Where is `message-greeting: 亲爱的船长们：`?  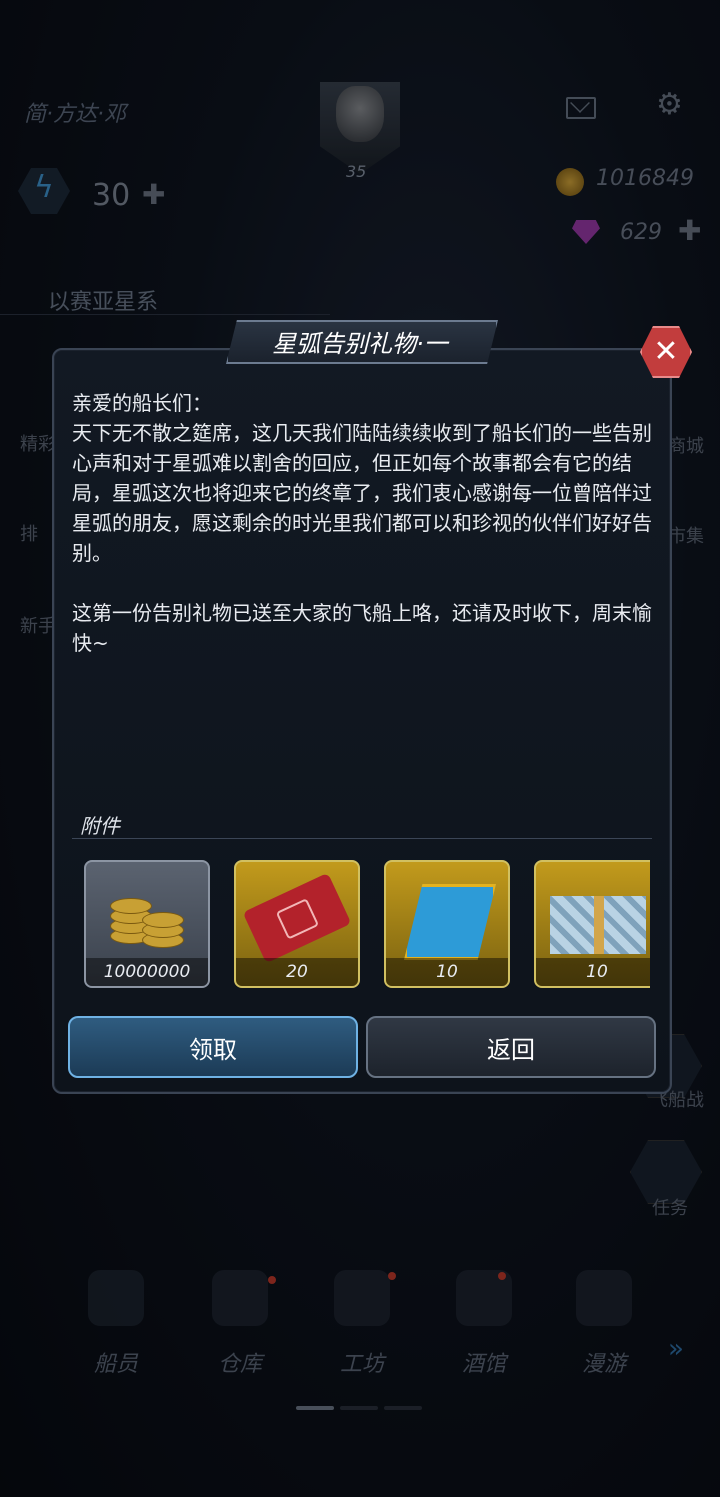 message-greeting: 亲爱的船长们： is located at coordinates (142, 403).